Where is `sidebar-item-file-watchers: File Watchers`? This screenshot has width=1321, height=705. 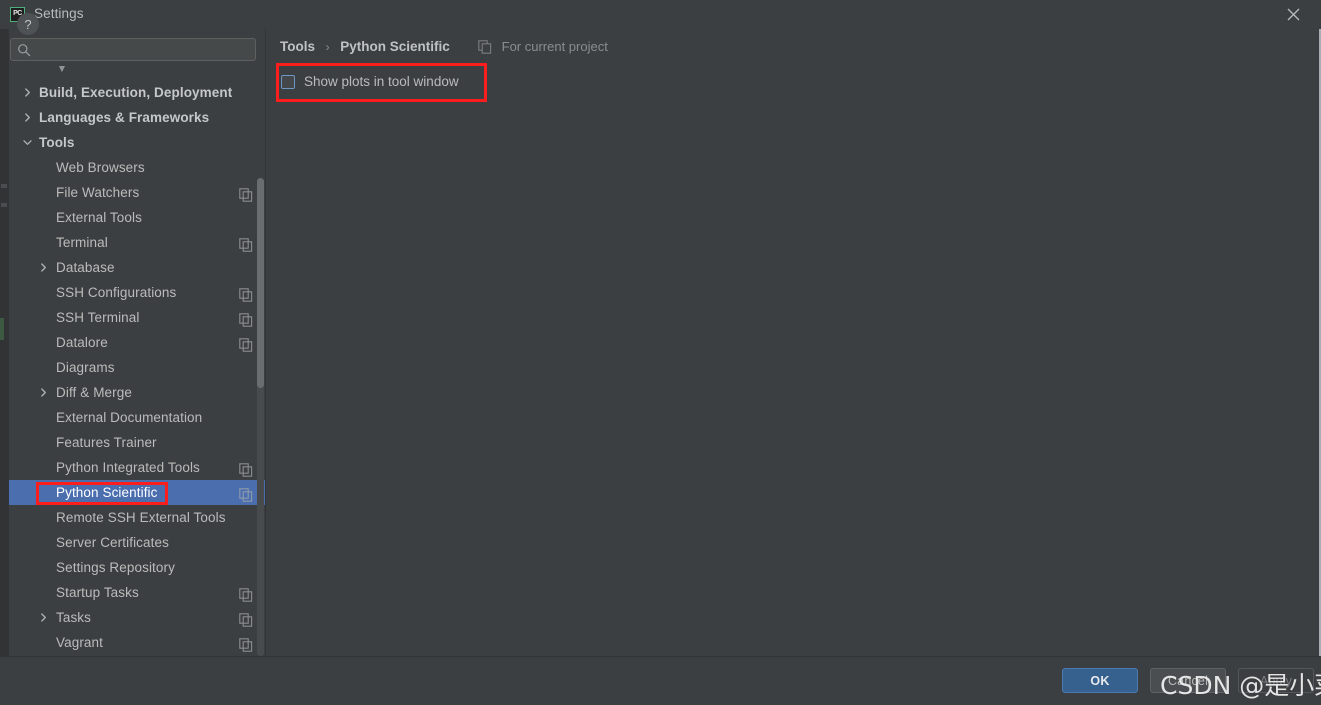
sidebar-item-file-watchers: File Watchers is located at coordinates (137, 192).